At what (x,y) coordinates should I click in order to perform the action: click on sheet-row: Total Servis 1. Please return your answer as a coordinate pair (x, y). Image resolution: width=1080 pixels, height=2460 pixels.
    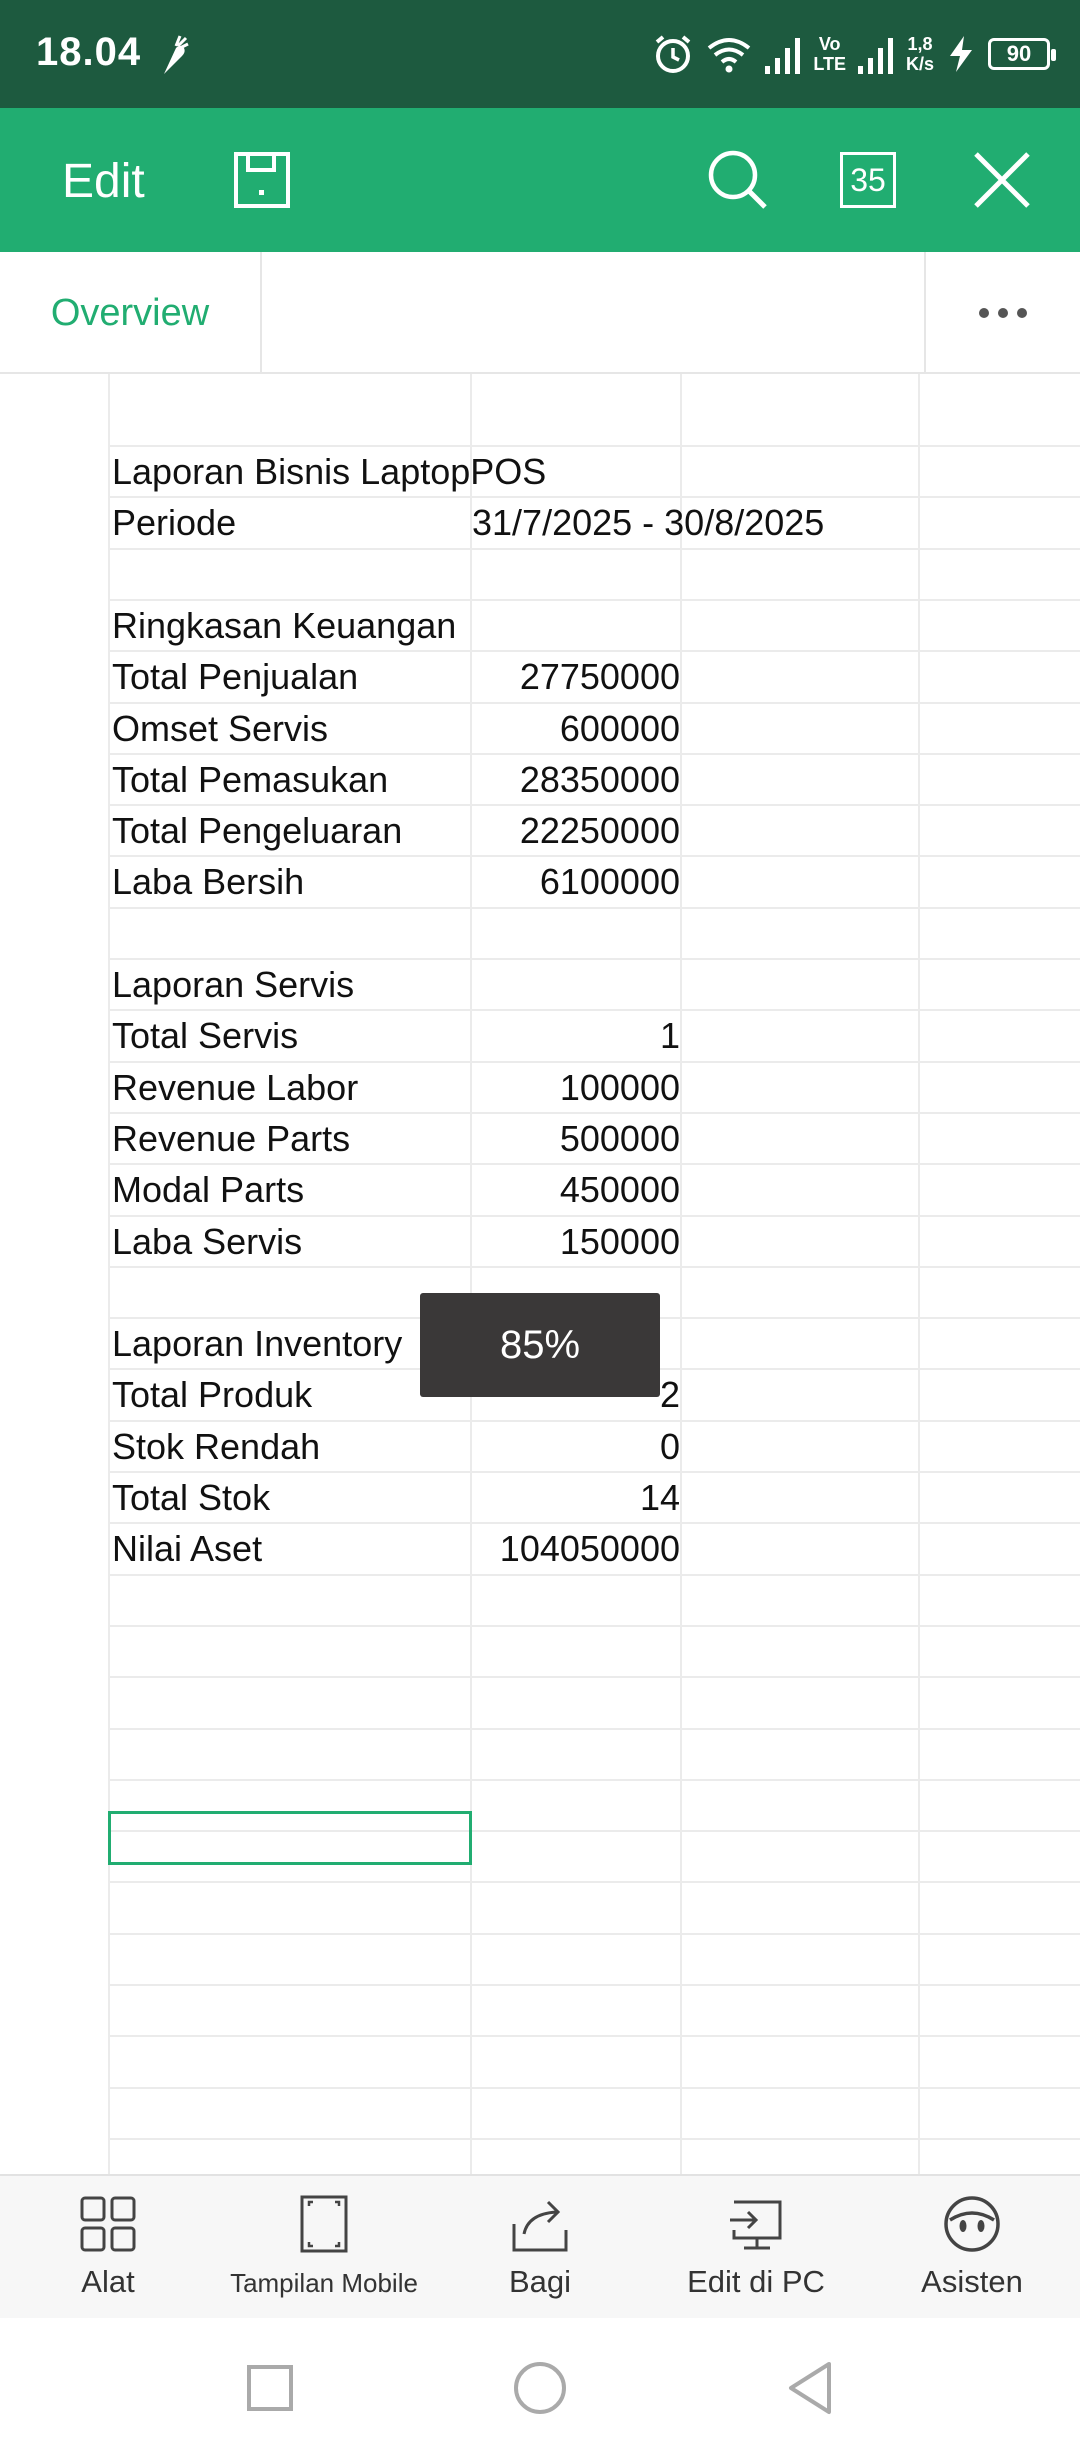
    Looking at the image, I should click on (540, 1035).